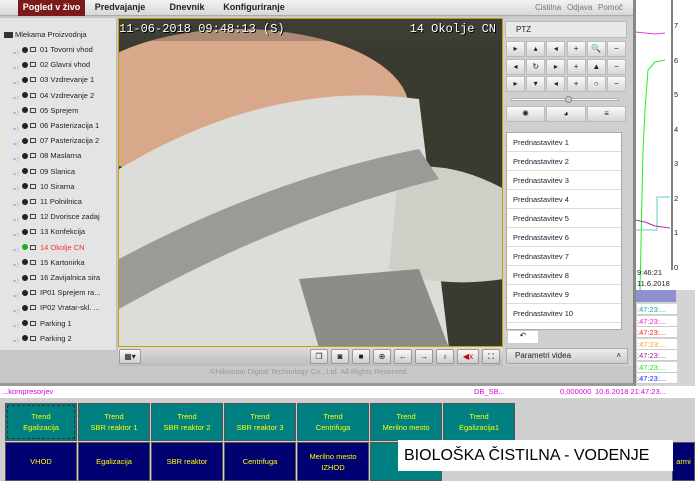 The width and height of the screenshot is (695, 481). What do you see at coordinates (48, 262) in the screenshot?
I see `camera-item: ⚬⁝ 15 Kartonirka` at bounding box center [48, 262].